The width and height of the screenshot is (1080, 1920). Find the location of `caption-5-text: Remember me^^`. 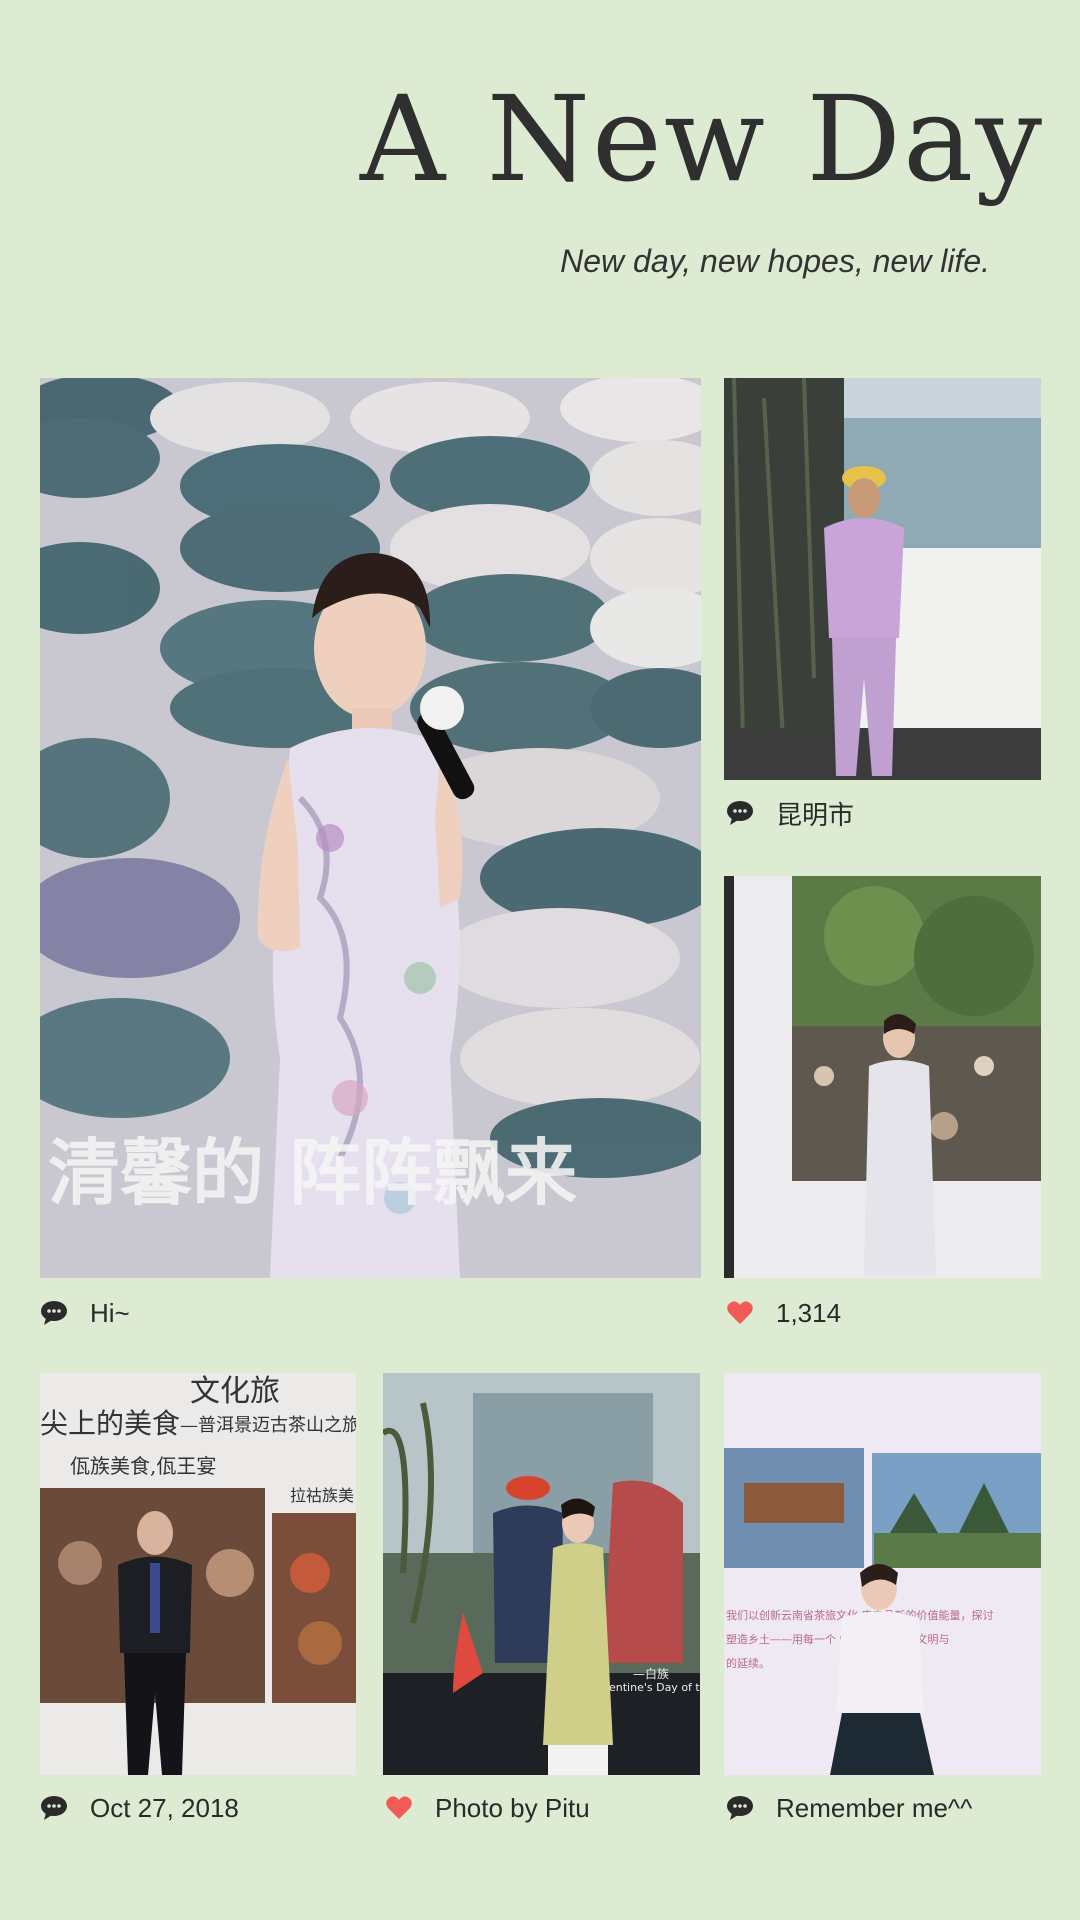

caption-5-text: Remember me^^ is located at coordinates (874, 1807).